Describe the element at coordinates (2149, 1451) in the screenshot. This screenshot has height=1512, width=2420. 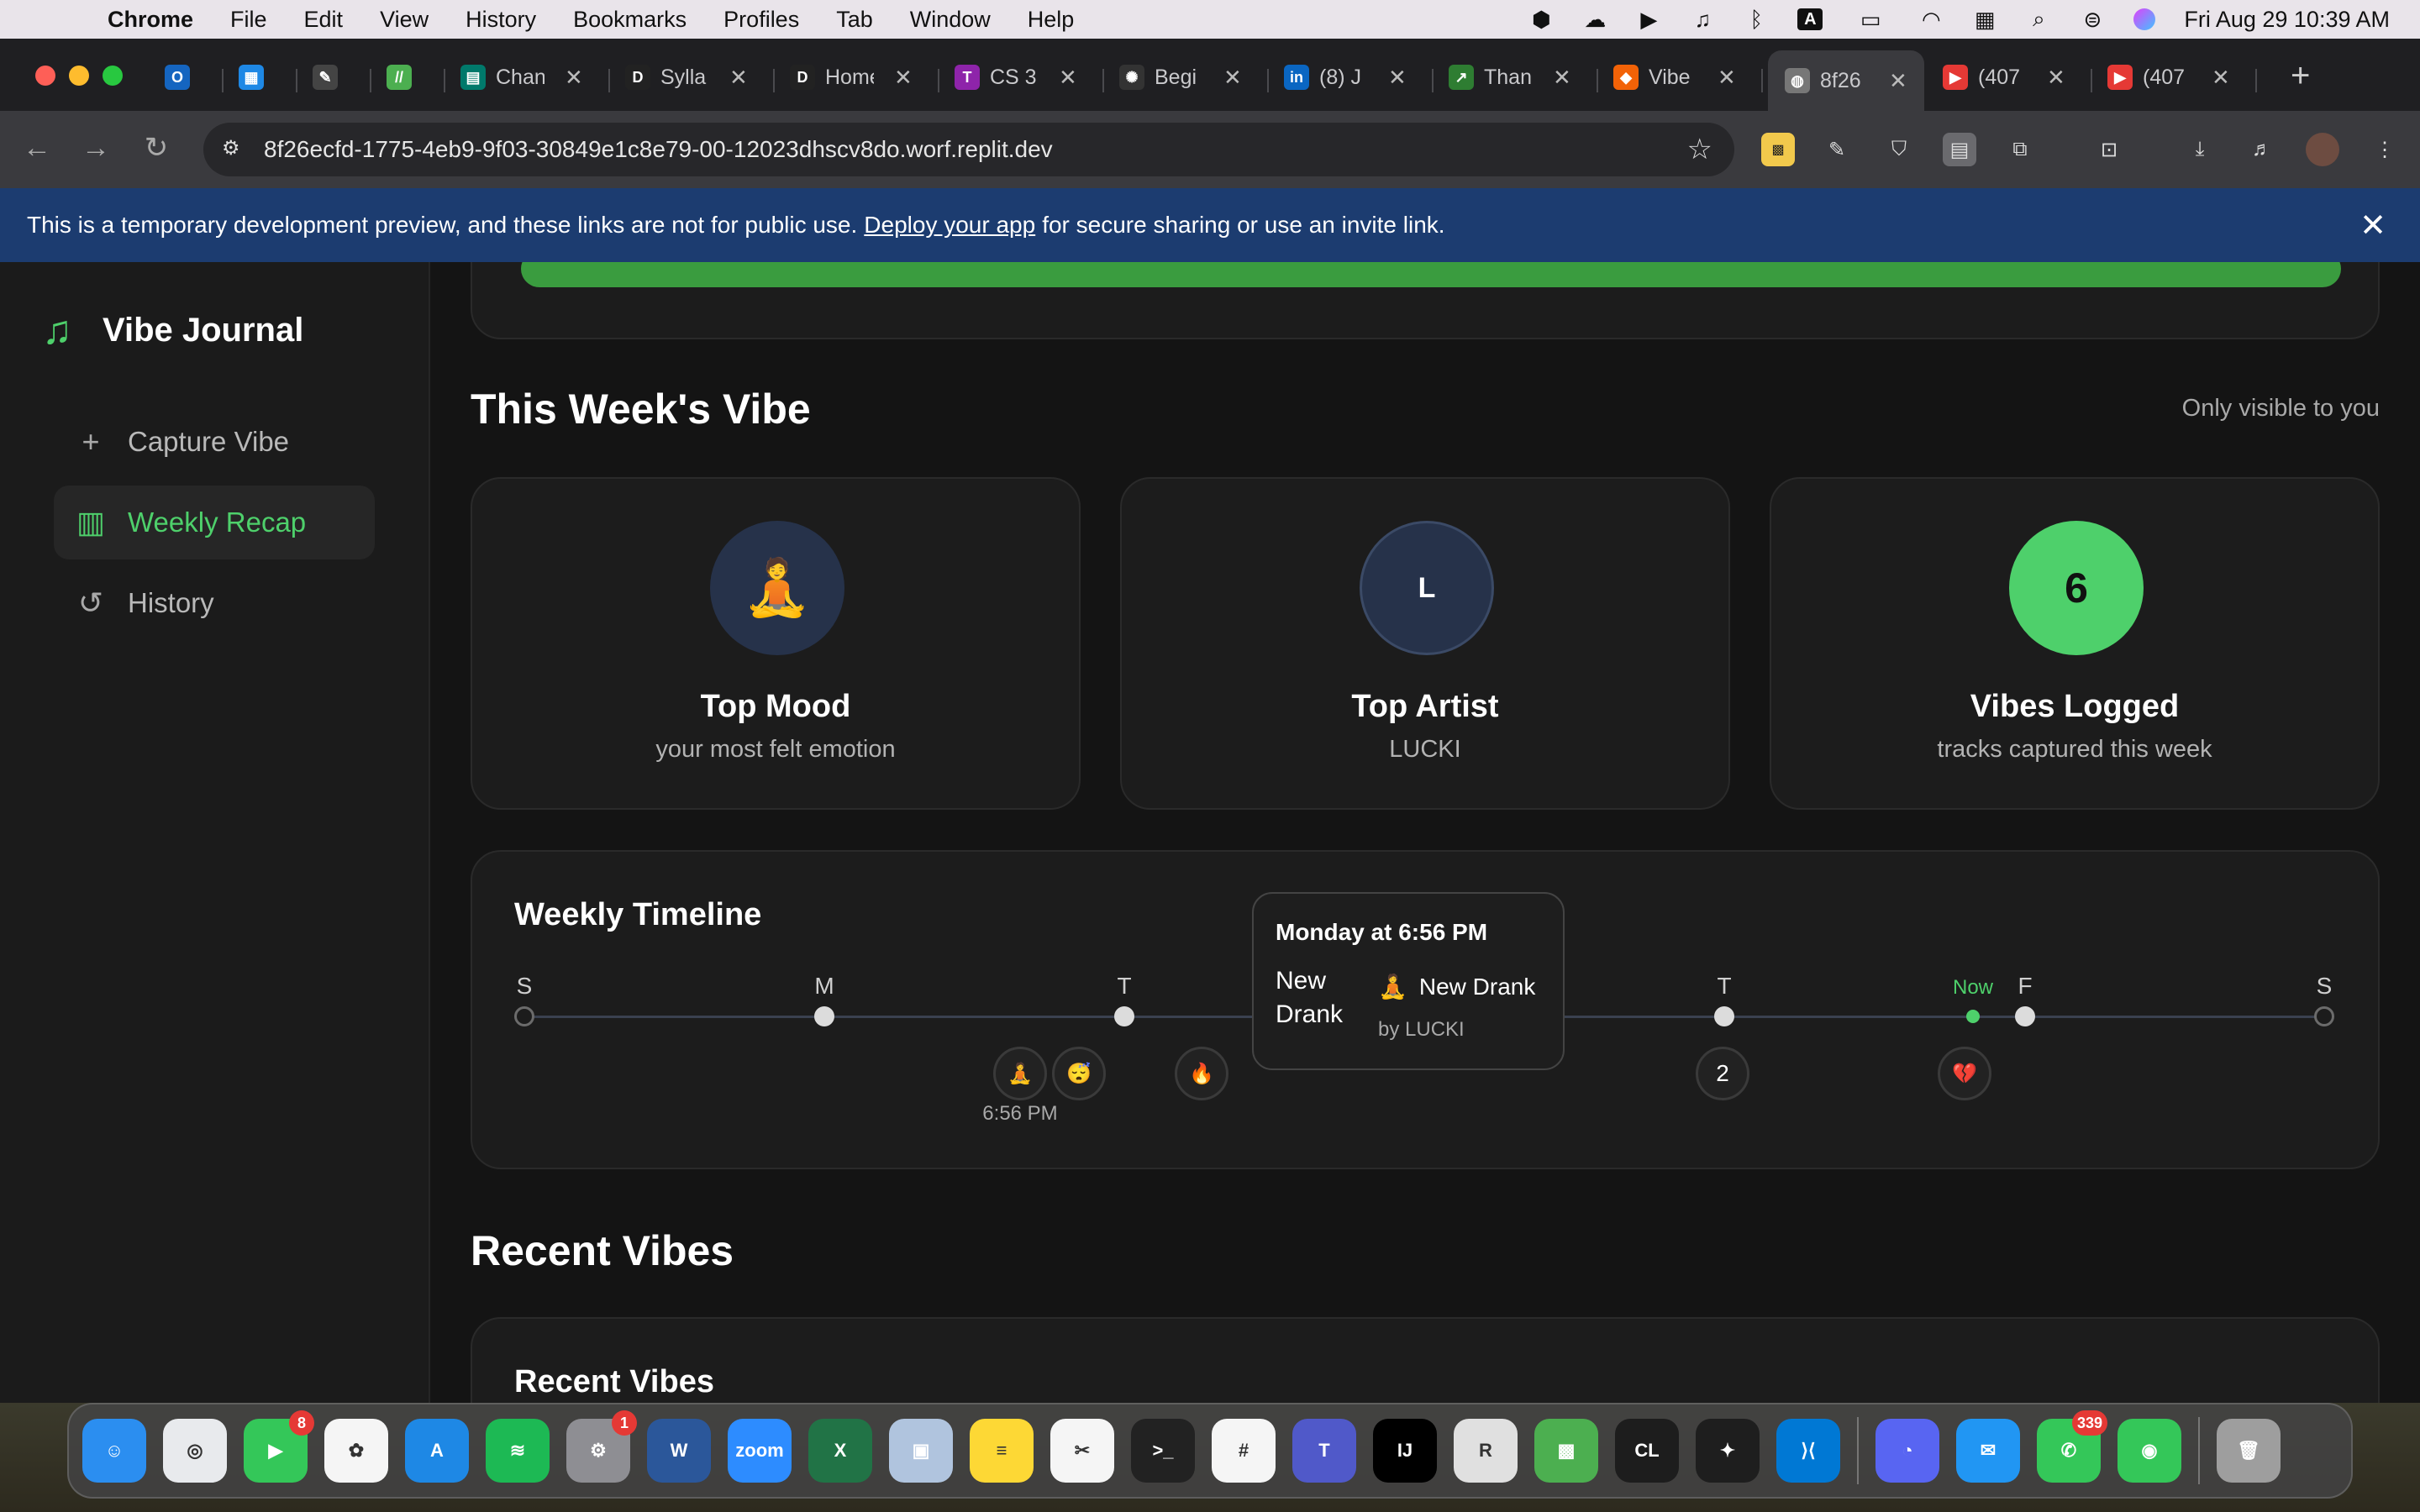
I see `find-my-icon: ◉` at that location.